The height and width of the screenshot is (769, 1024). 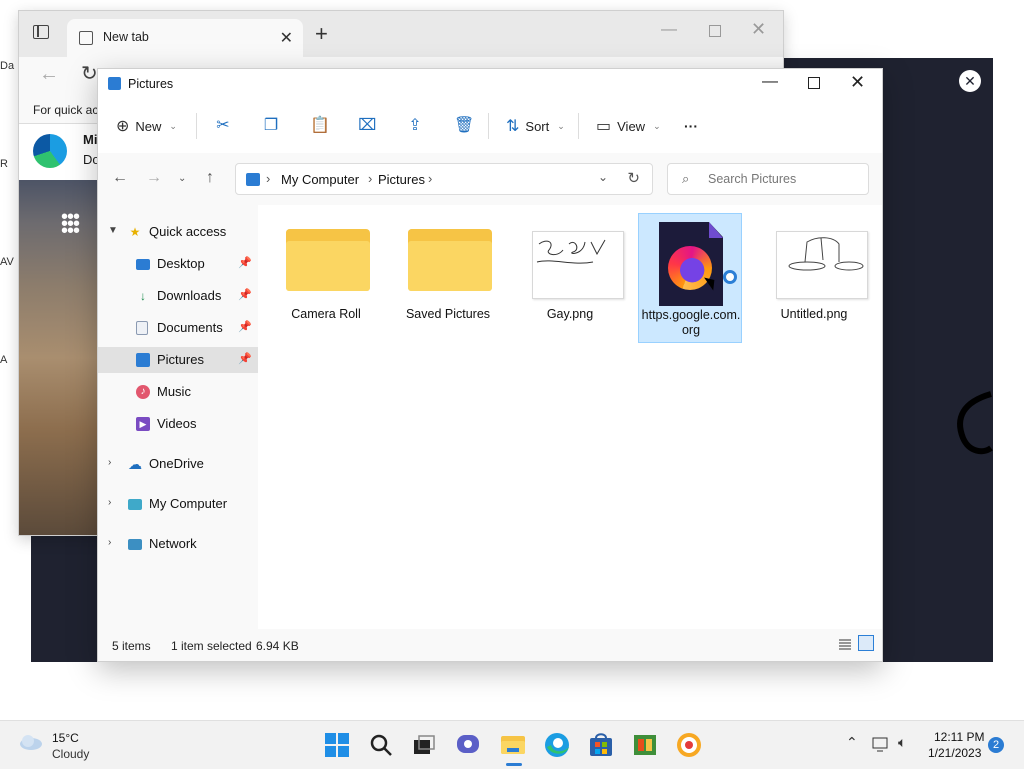 What do you see at coordinates (881, 744) in the screenshot?
I see `network-icon` at bounding box center [881, 744].